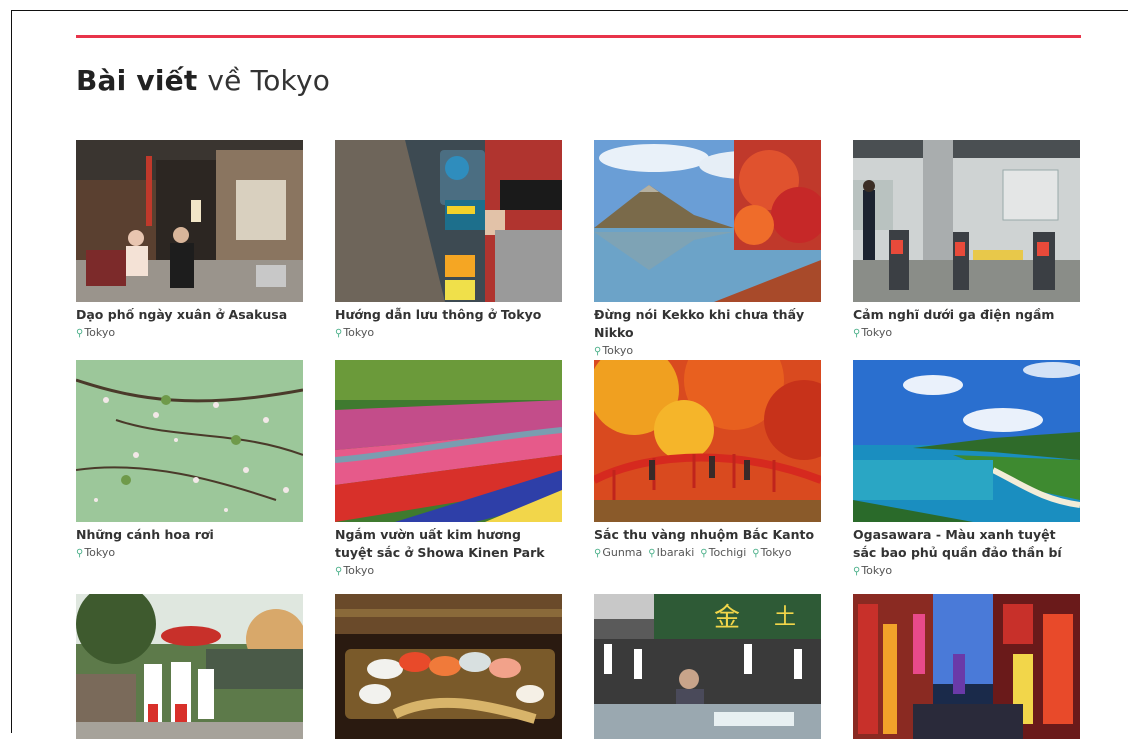 The width and height of the screenshot is (1128, 739). Describe the element at coordinates (578, 36) in the screenshot. I see `accent-divider` at that location.